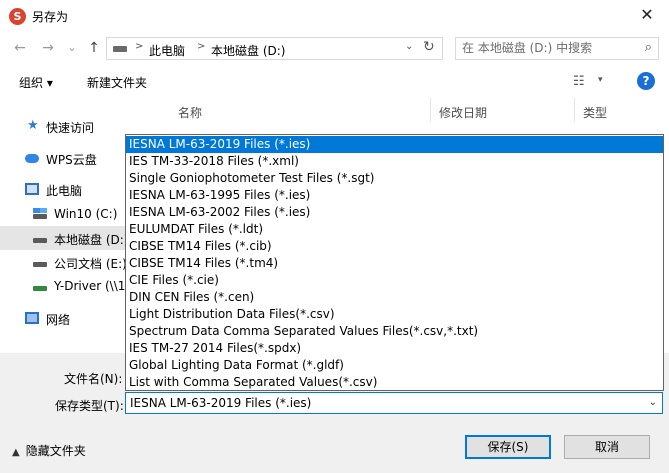 This screenshot has height=473, width=669. I want to click on address-dropdown-icon: ⌄, so click(409, 46).